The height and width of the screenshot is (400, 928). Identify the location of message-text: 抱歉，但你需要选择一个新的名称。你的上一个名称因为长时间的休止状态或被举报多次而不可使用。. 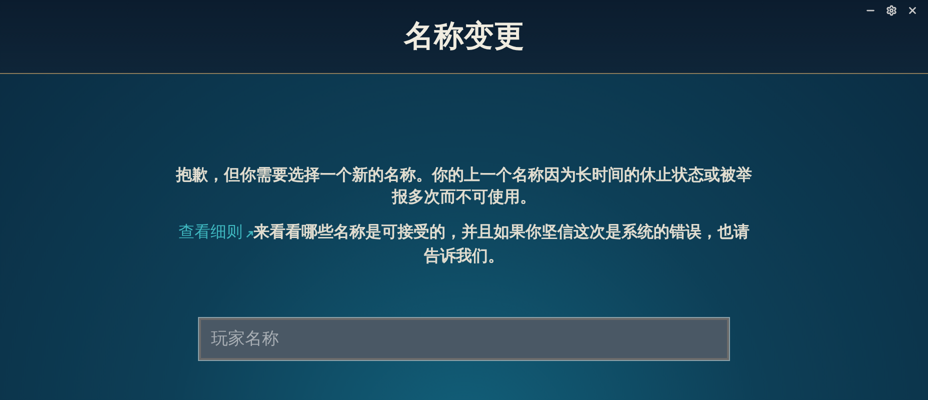
(463, 186).